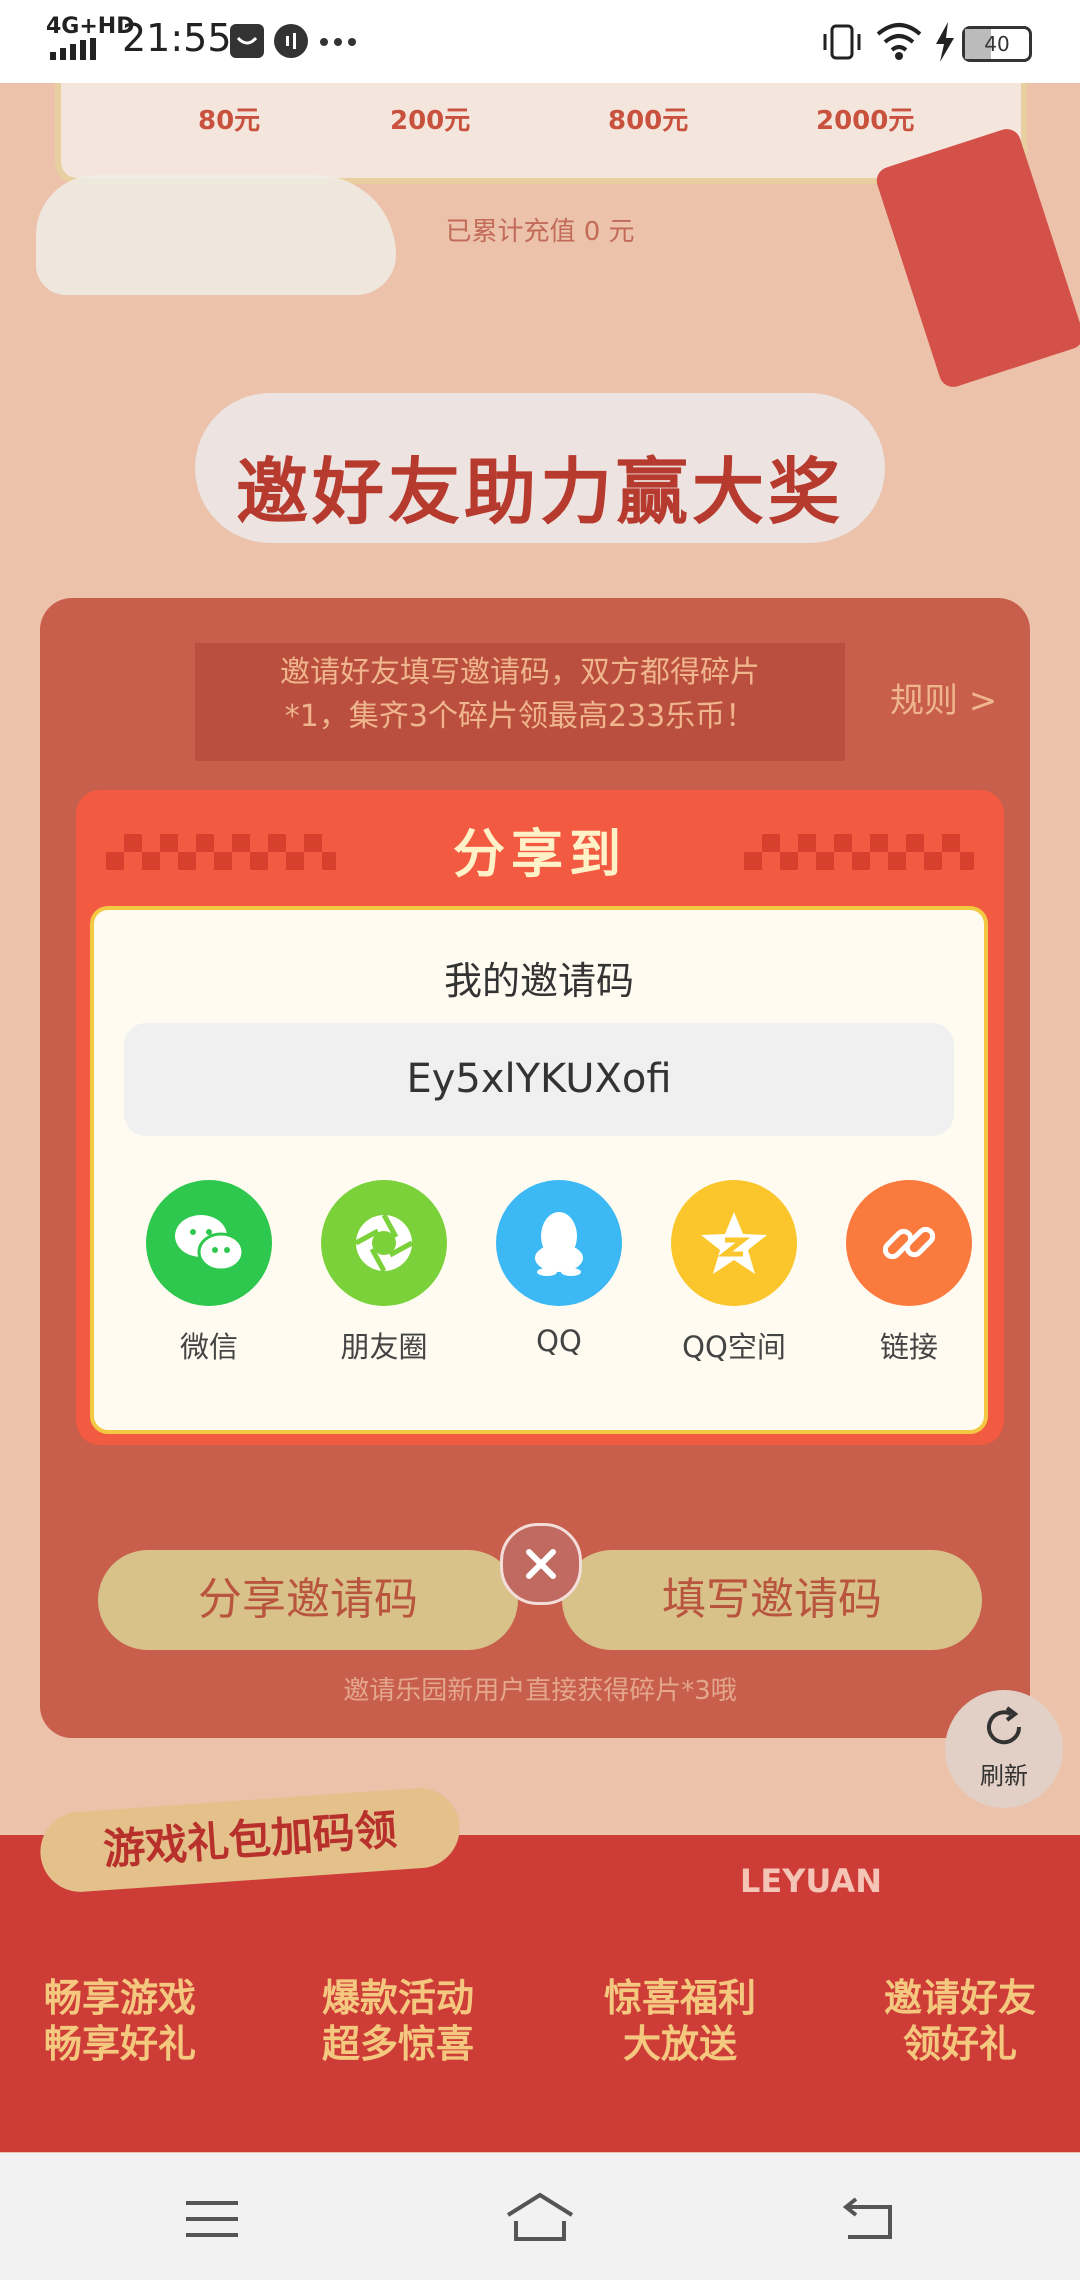 This screenshot has width=1080, height=2280. Describe the element at coordinates (177, 38) in the screenshot. I see `clock: 21:55` at that location.